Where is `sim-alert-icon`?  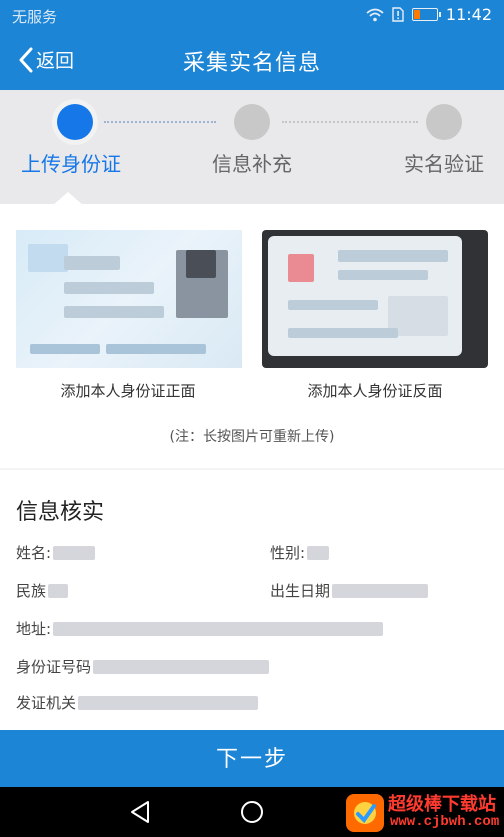
sim-alert-icon is located at coordinates (398, 14).